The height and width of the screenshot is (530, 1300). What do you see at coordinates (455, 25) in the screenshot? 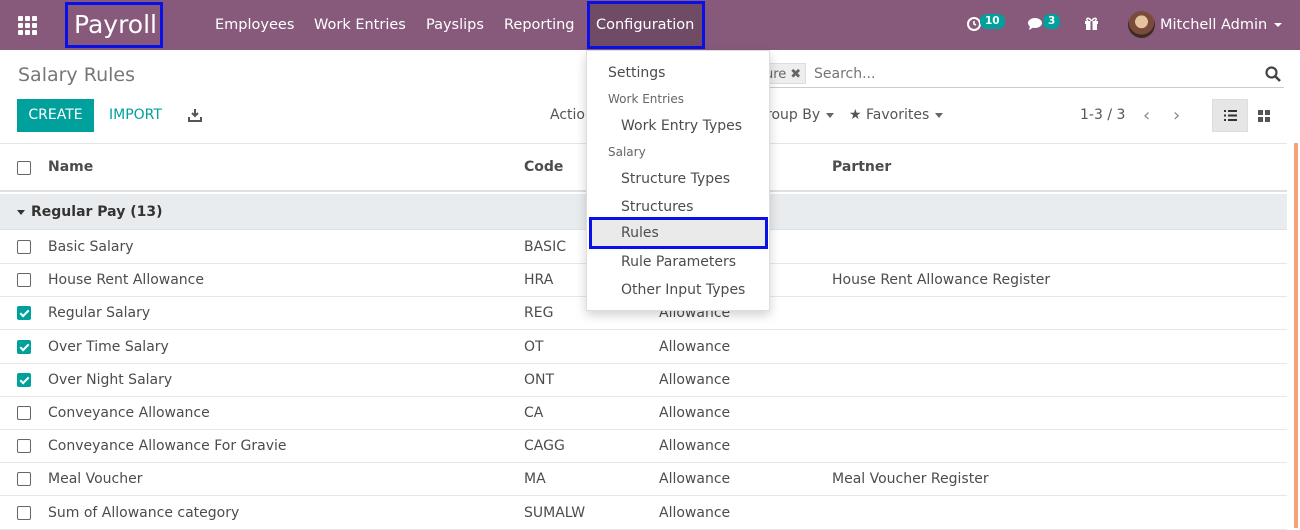
I see `menu-payslips: Payslips` at bounding box center [455, 25].